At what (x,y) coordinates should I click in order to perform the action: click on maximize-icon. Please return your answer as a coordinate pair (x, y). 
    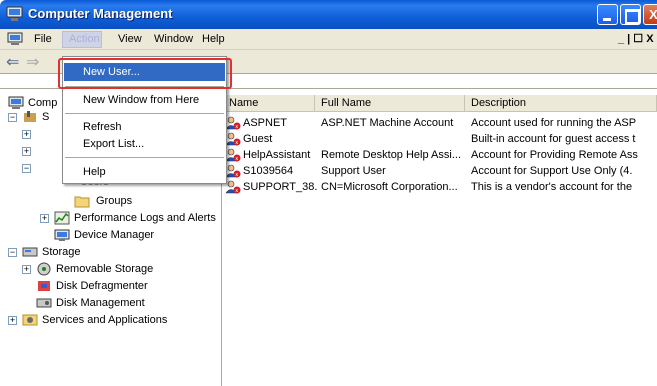
    Looking at the image, I should click on (630, 14).